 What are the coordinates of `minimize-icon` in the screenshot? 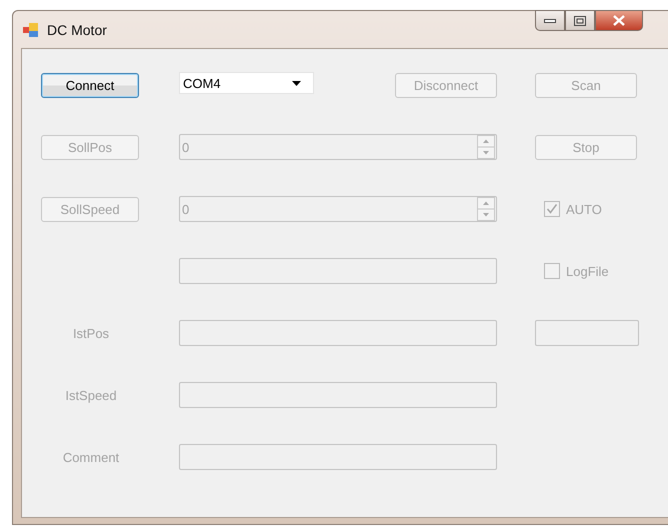 It's located at (550, 20).